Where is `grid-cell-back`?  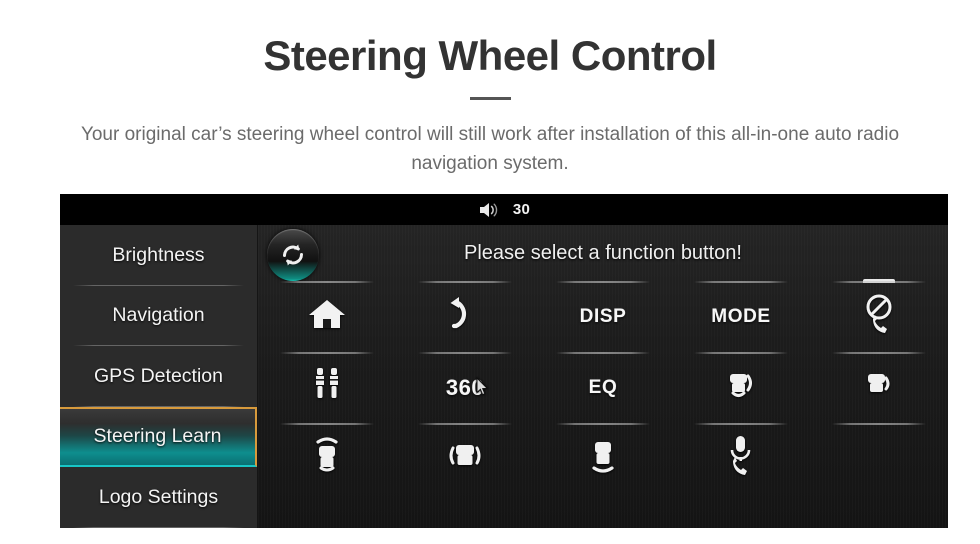 grid-cell-back is located at coordinates (465, 316).